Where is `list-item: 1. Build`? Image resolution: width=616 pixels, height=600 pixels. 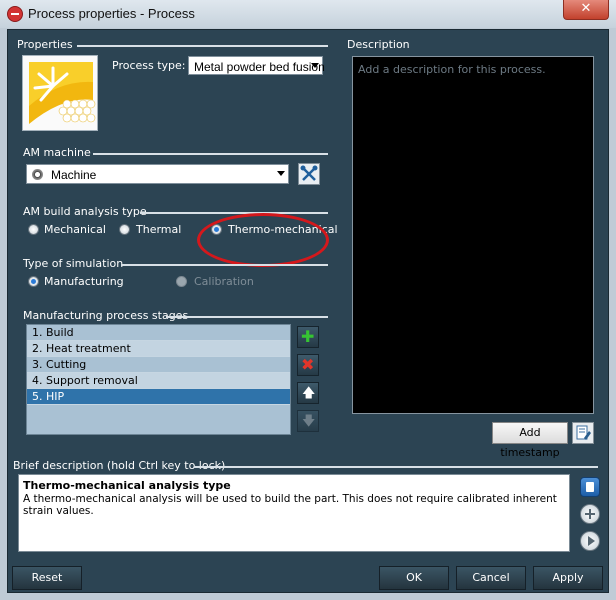
list-item: 1. Build is located at coordinates (158, 333).